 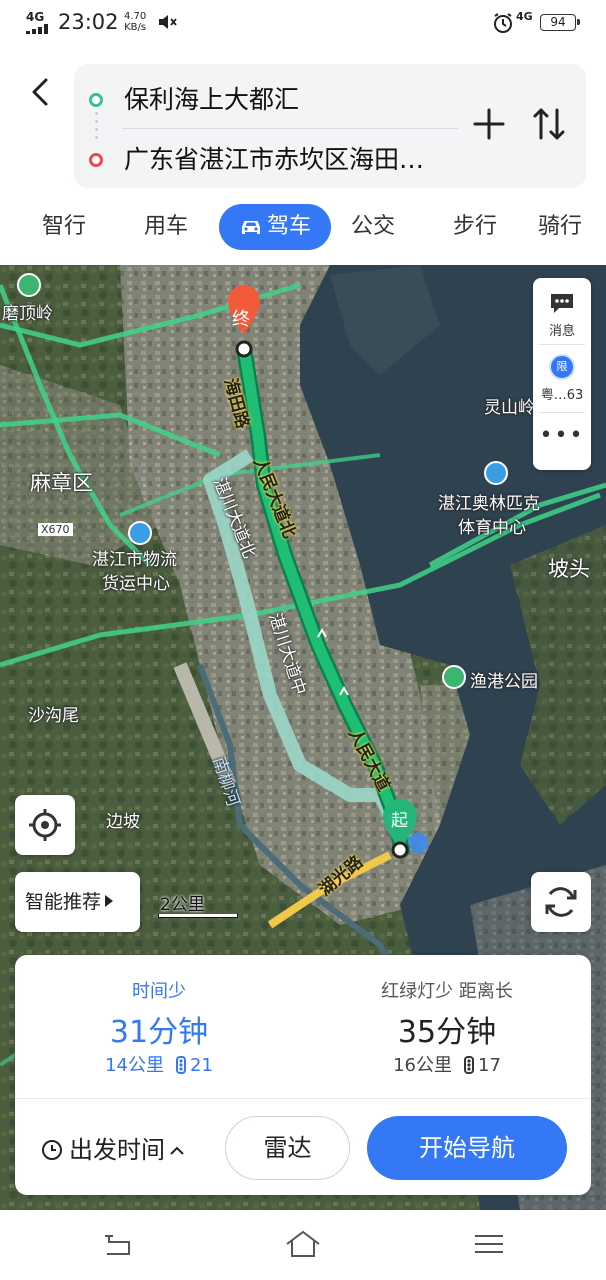 I want to click on tab-drive: 驾车, so click(x=275, y=227).